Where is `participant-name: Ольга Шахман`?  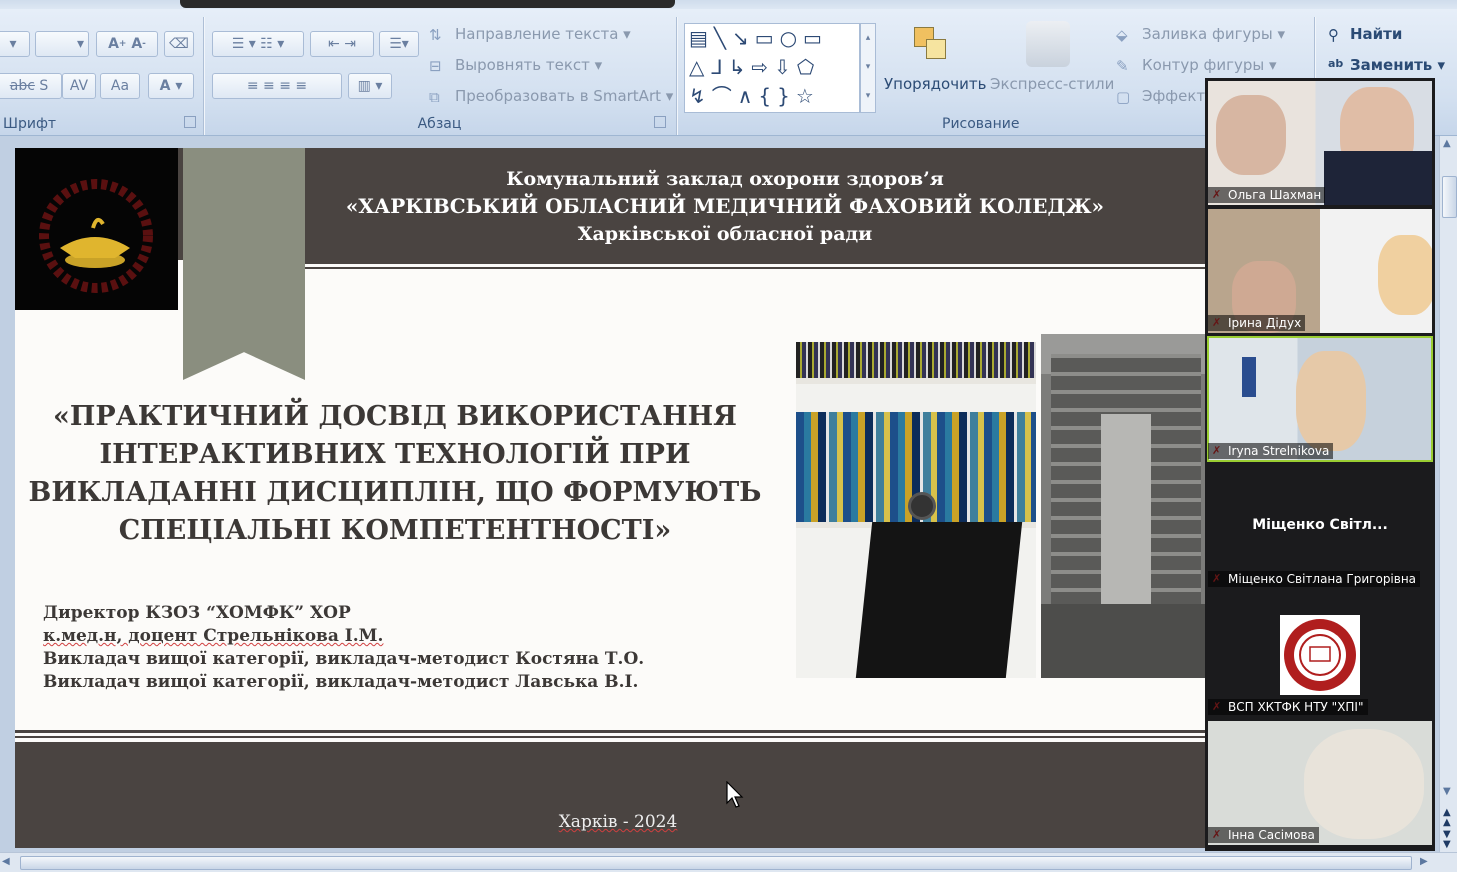 participant-name: Ольга Шахман is located at coordinates (1267, 195).